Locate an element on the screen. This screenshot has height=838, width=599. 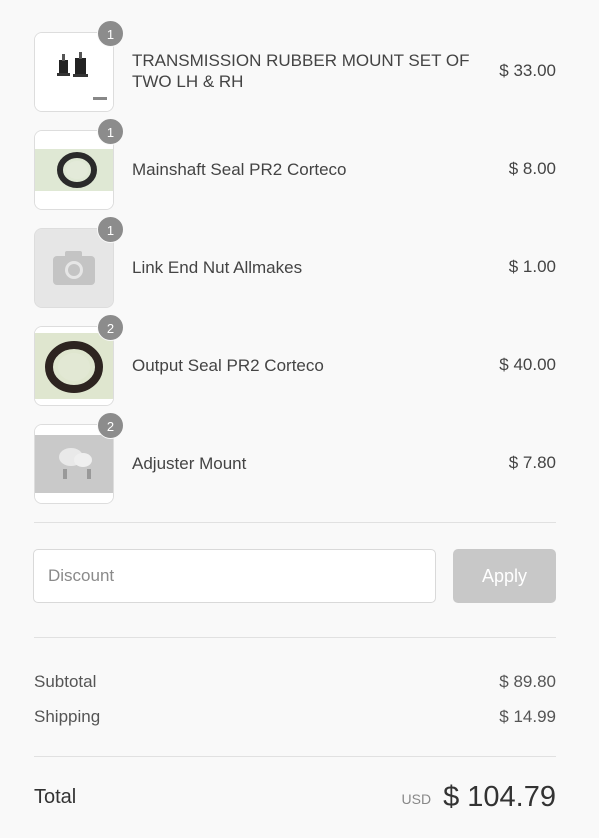
line-item: 1 Link End Nut Allmakes $ 1.00 is located at coordinates (295, 266).